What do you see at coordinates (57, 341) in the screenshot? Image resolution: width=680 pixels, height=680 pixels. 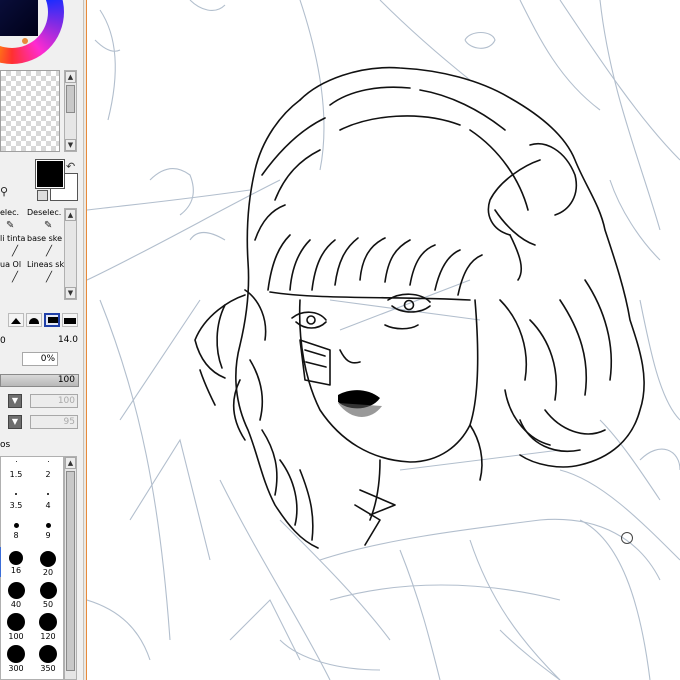 I see `brush-size-field: 14.0` at bounding box center [57, 341].